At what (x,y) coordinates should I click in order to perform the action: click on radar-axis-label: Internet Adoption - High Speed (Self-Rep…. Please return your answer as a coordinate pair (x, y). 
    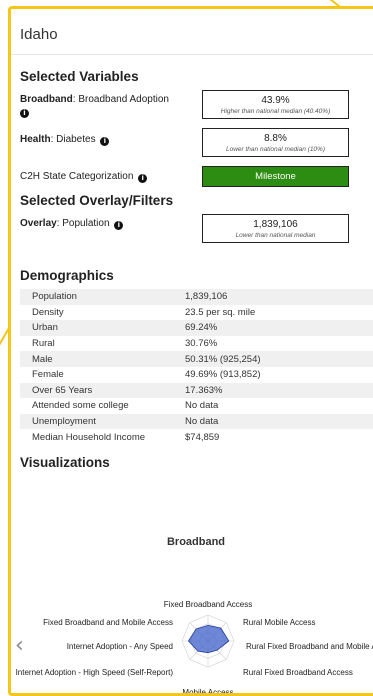
    Looking at the image, I should click on (95, 672).